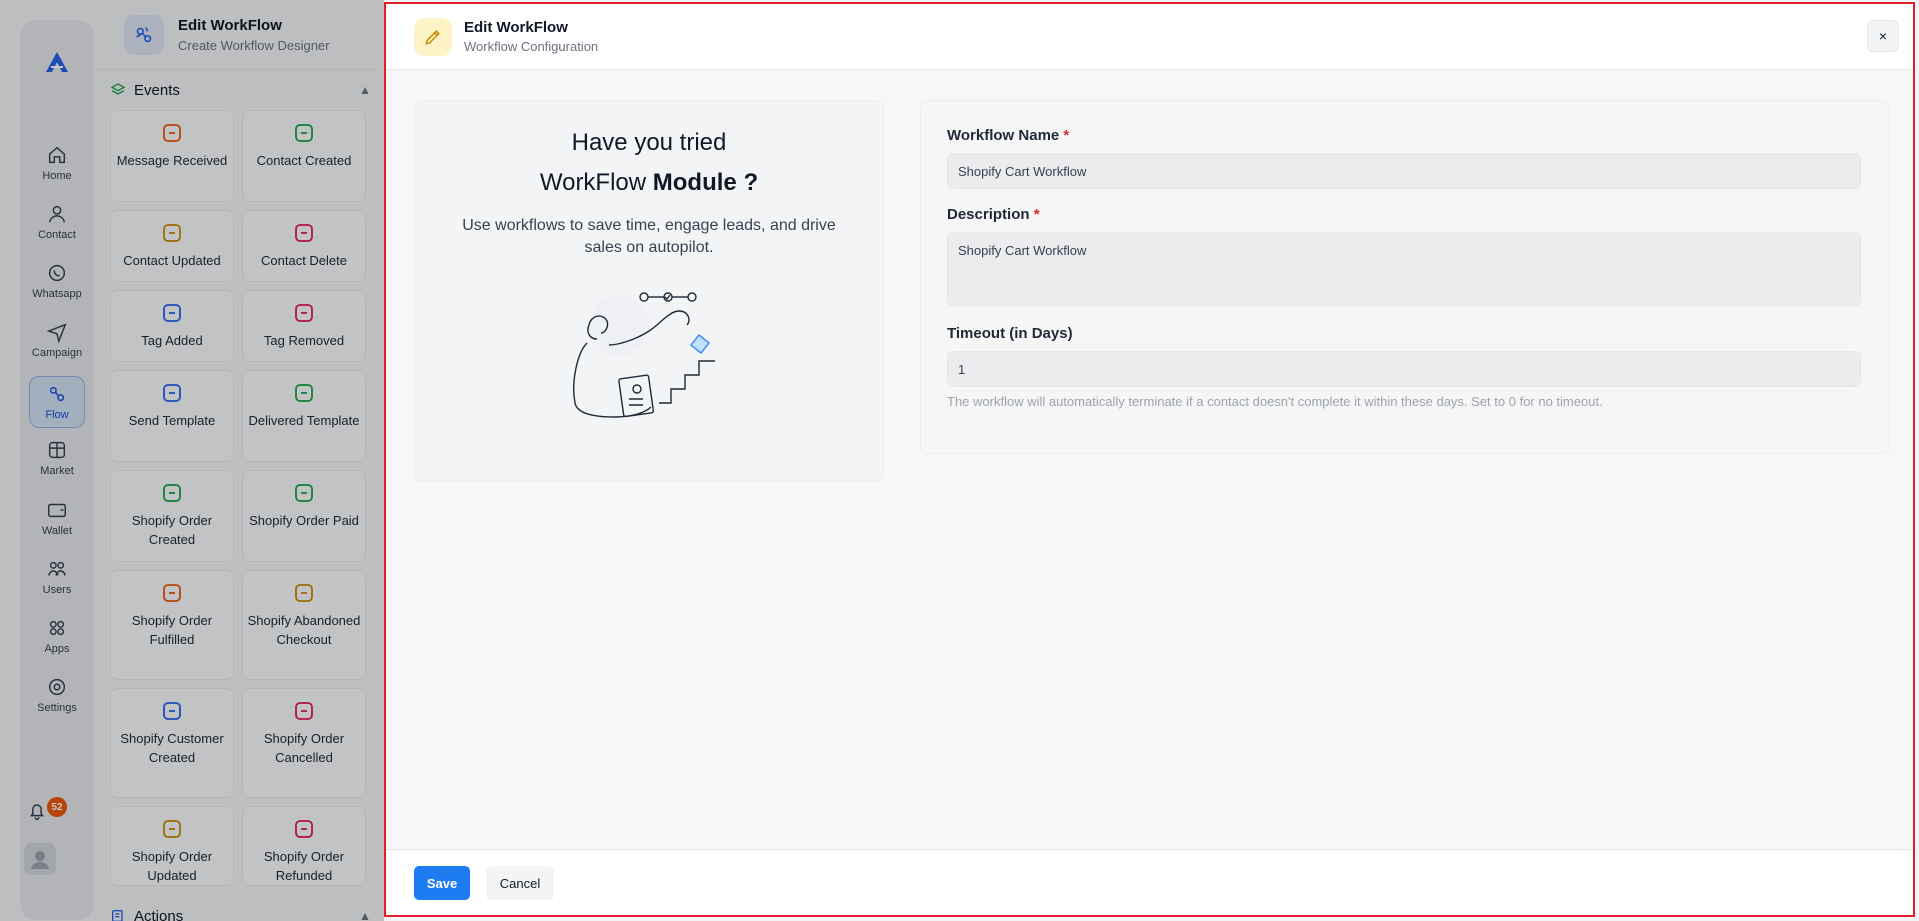  Describe the element at coordinates (1008, 135) in the screenshot. I see `workflow-name-label: Workflow Name *` at that location.